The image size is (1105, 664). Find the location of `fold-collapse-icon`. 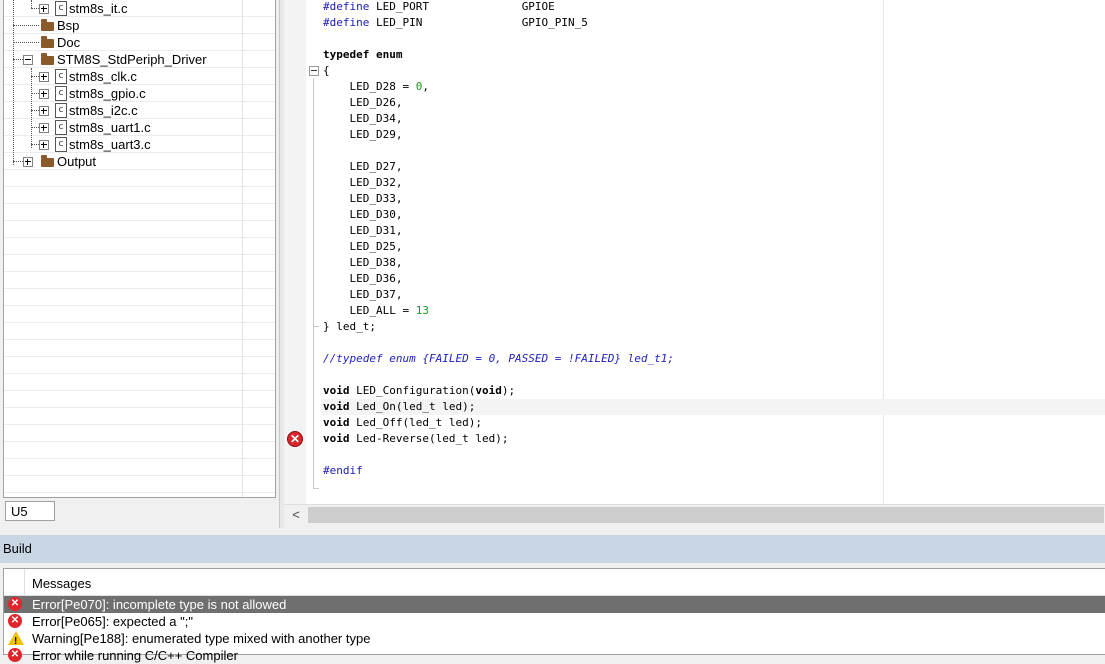

fold-collapse-icon is located at coordinates (314, 71).